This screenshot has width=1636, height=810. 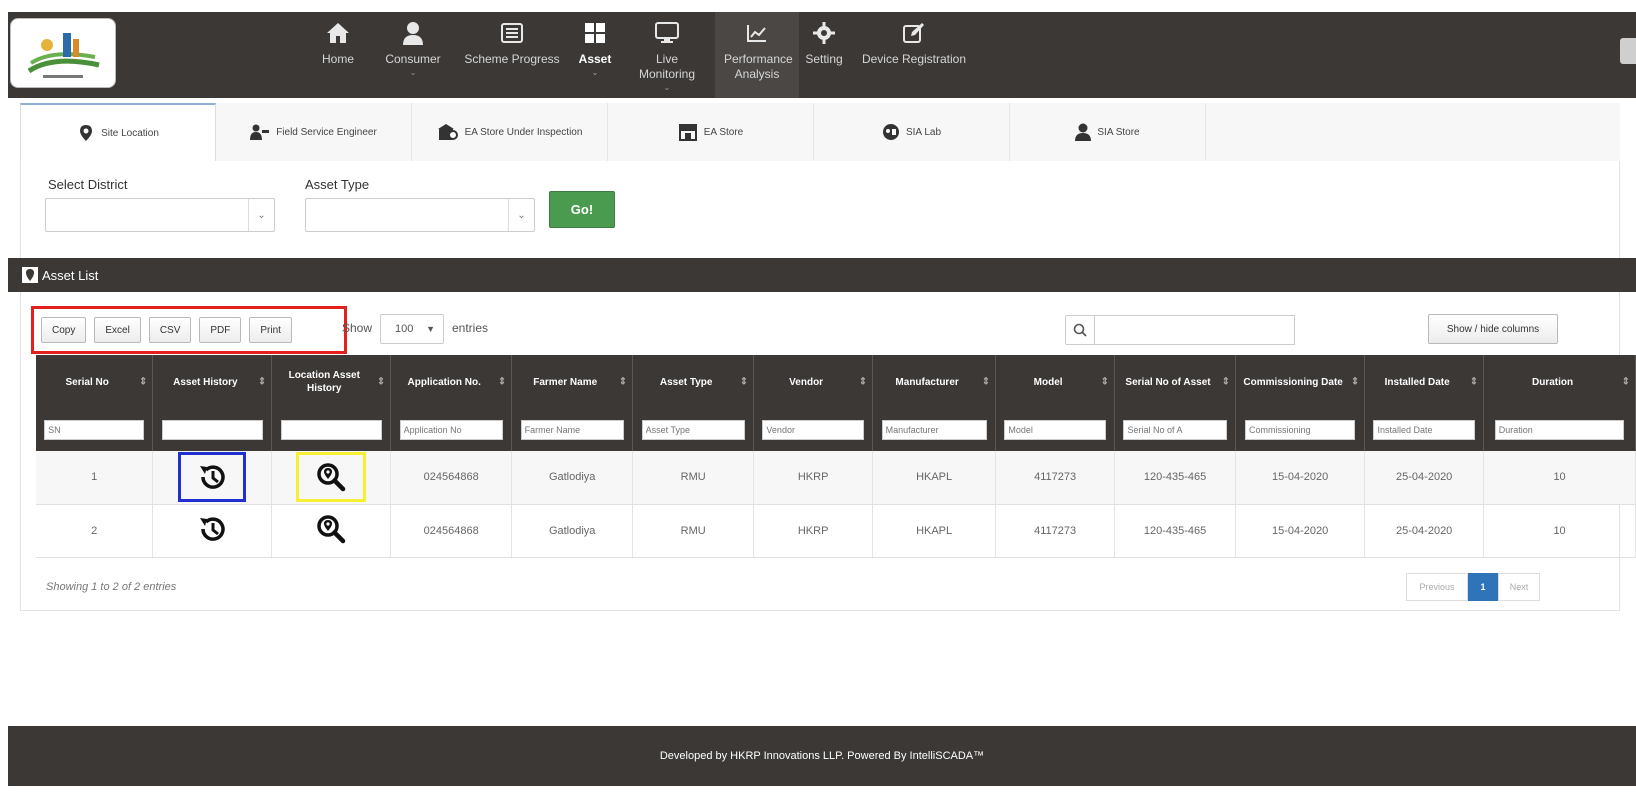 What do you see at coordinates (572, 531) in the screenshot?
I see `cell-farmer-name: Gatlodiya` at bounding box center [572, 531].